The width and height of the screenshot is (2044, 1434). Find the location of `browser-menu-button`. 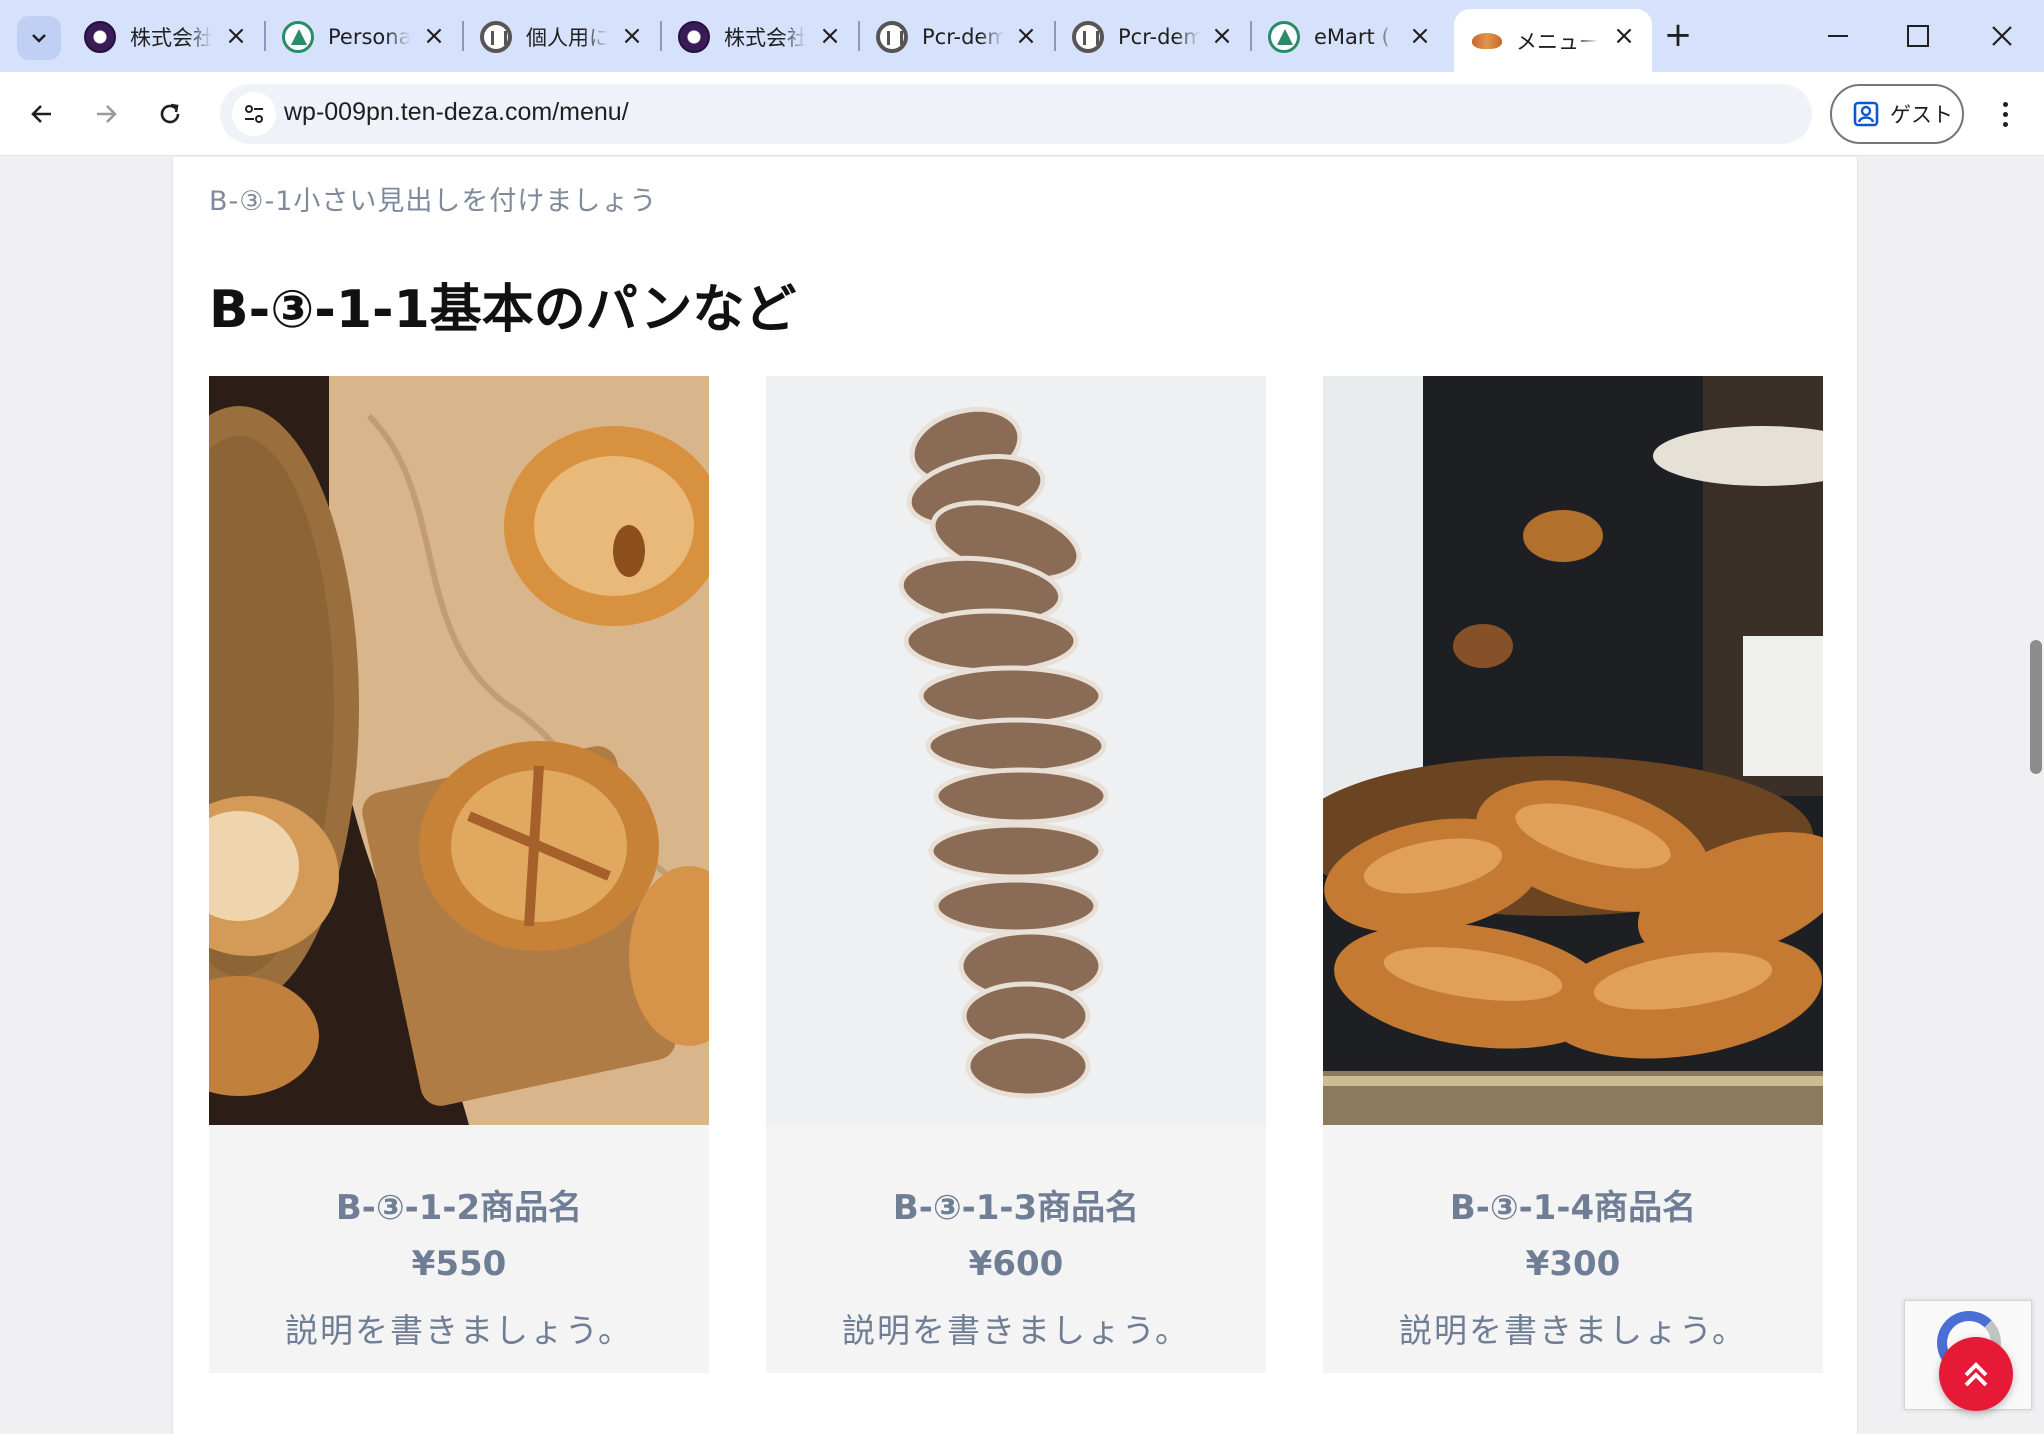

browser-menu-button is located at coordinates (2005, 114).